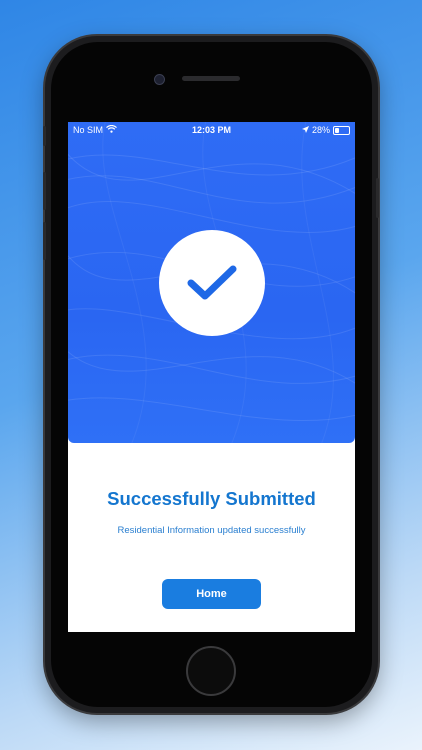 This screenshot has height=750, width=422. Describe the element at coordinates (320, 130) in the screenshot. I see `battery-percent: 28%` at that location.